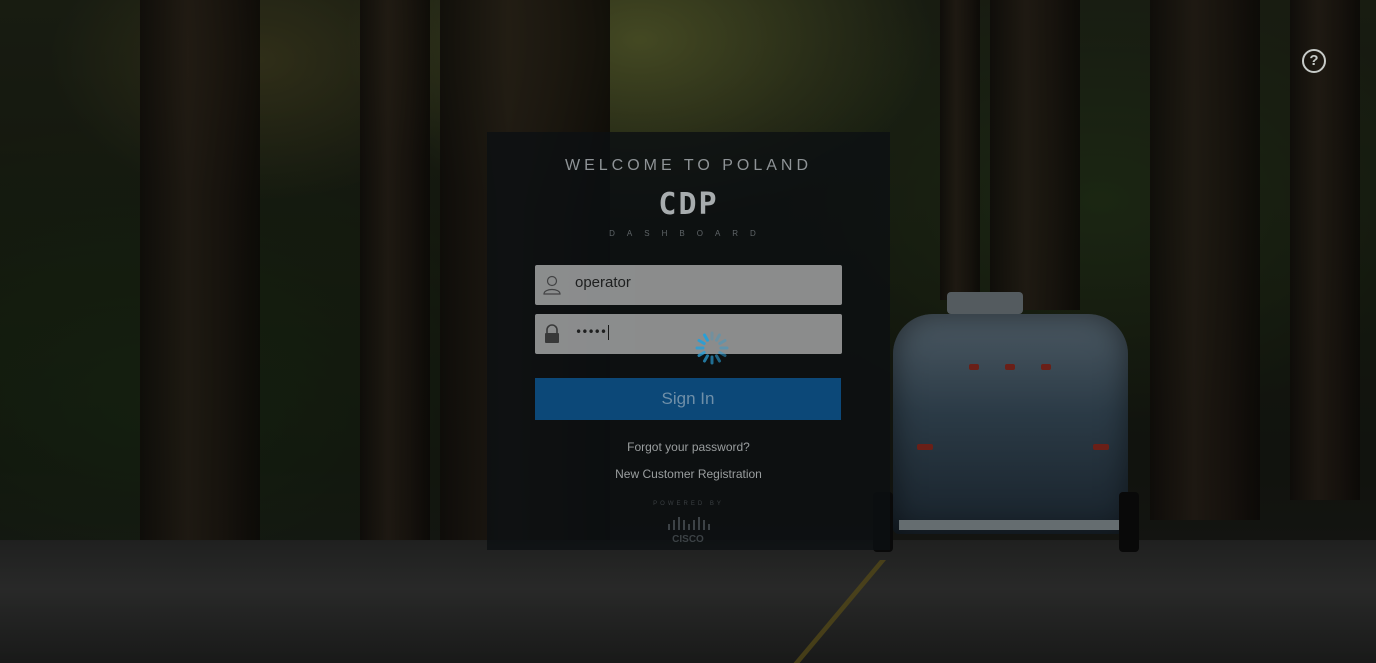  What do you see at coordinates (688, 447) in the screenshot?
I see `forgot-password-link: Forgot your password?` at bounding box center [688, 447].